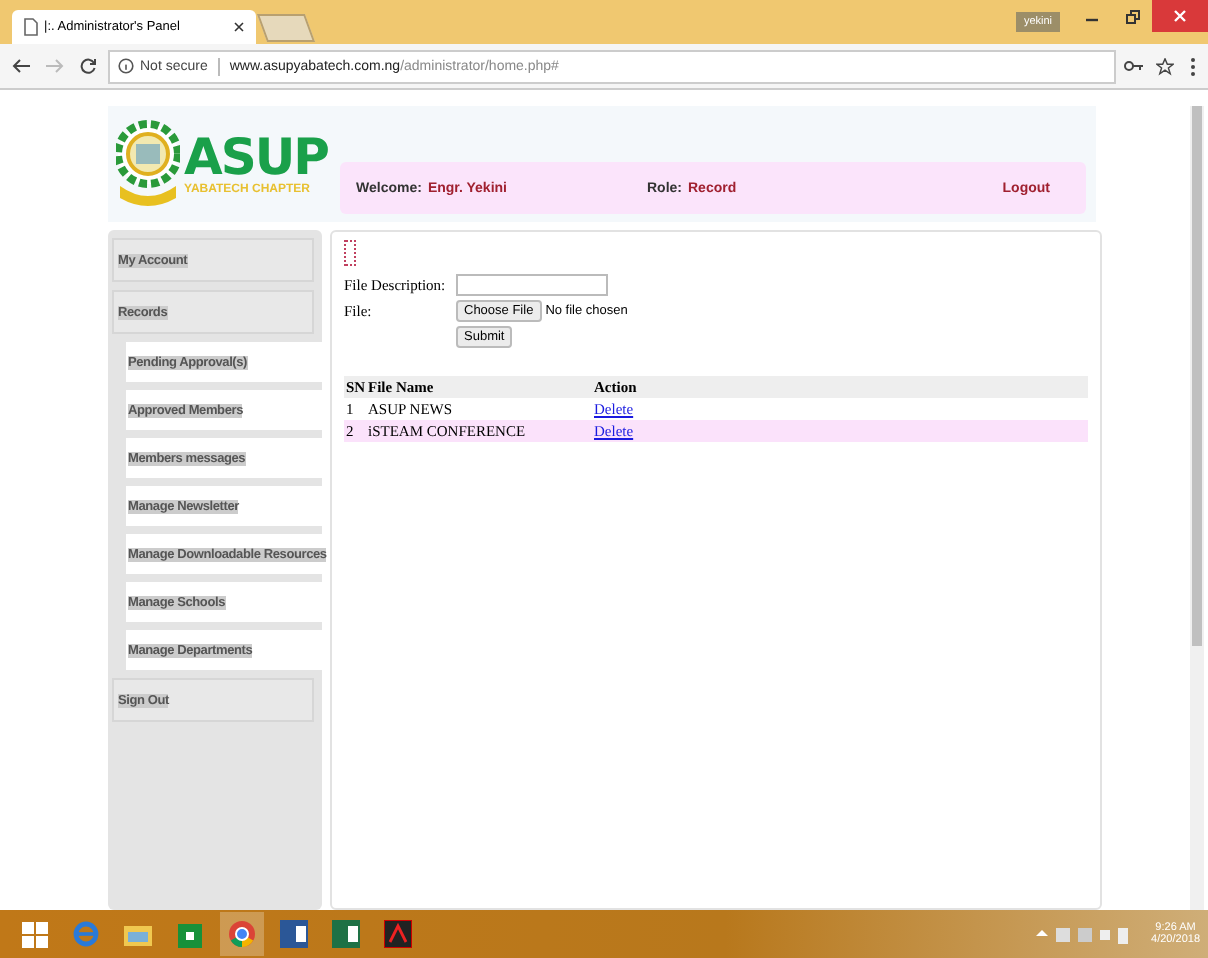 The height and width of the screenshot is (958, 1208). Describe the element at coordinates (239, 27) in the screenshot. I see `close-tab-icon` at that location.